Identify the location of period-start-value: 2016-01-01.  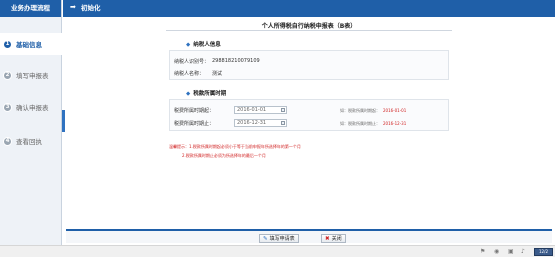
(252, 110).